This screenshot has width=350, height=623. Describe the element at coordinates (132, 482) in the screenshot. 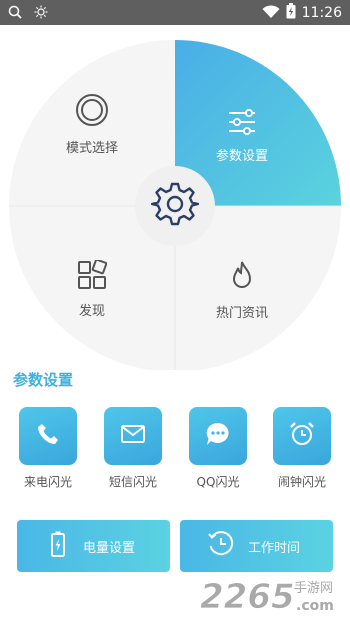

I see `quick-action-label: 短信闪光` at that location.